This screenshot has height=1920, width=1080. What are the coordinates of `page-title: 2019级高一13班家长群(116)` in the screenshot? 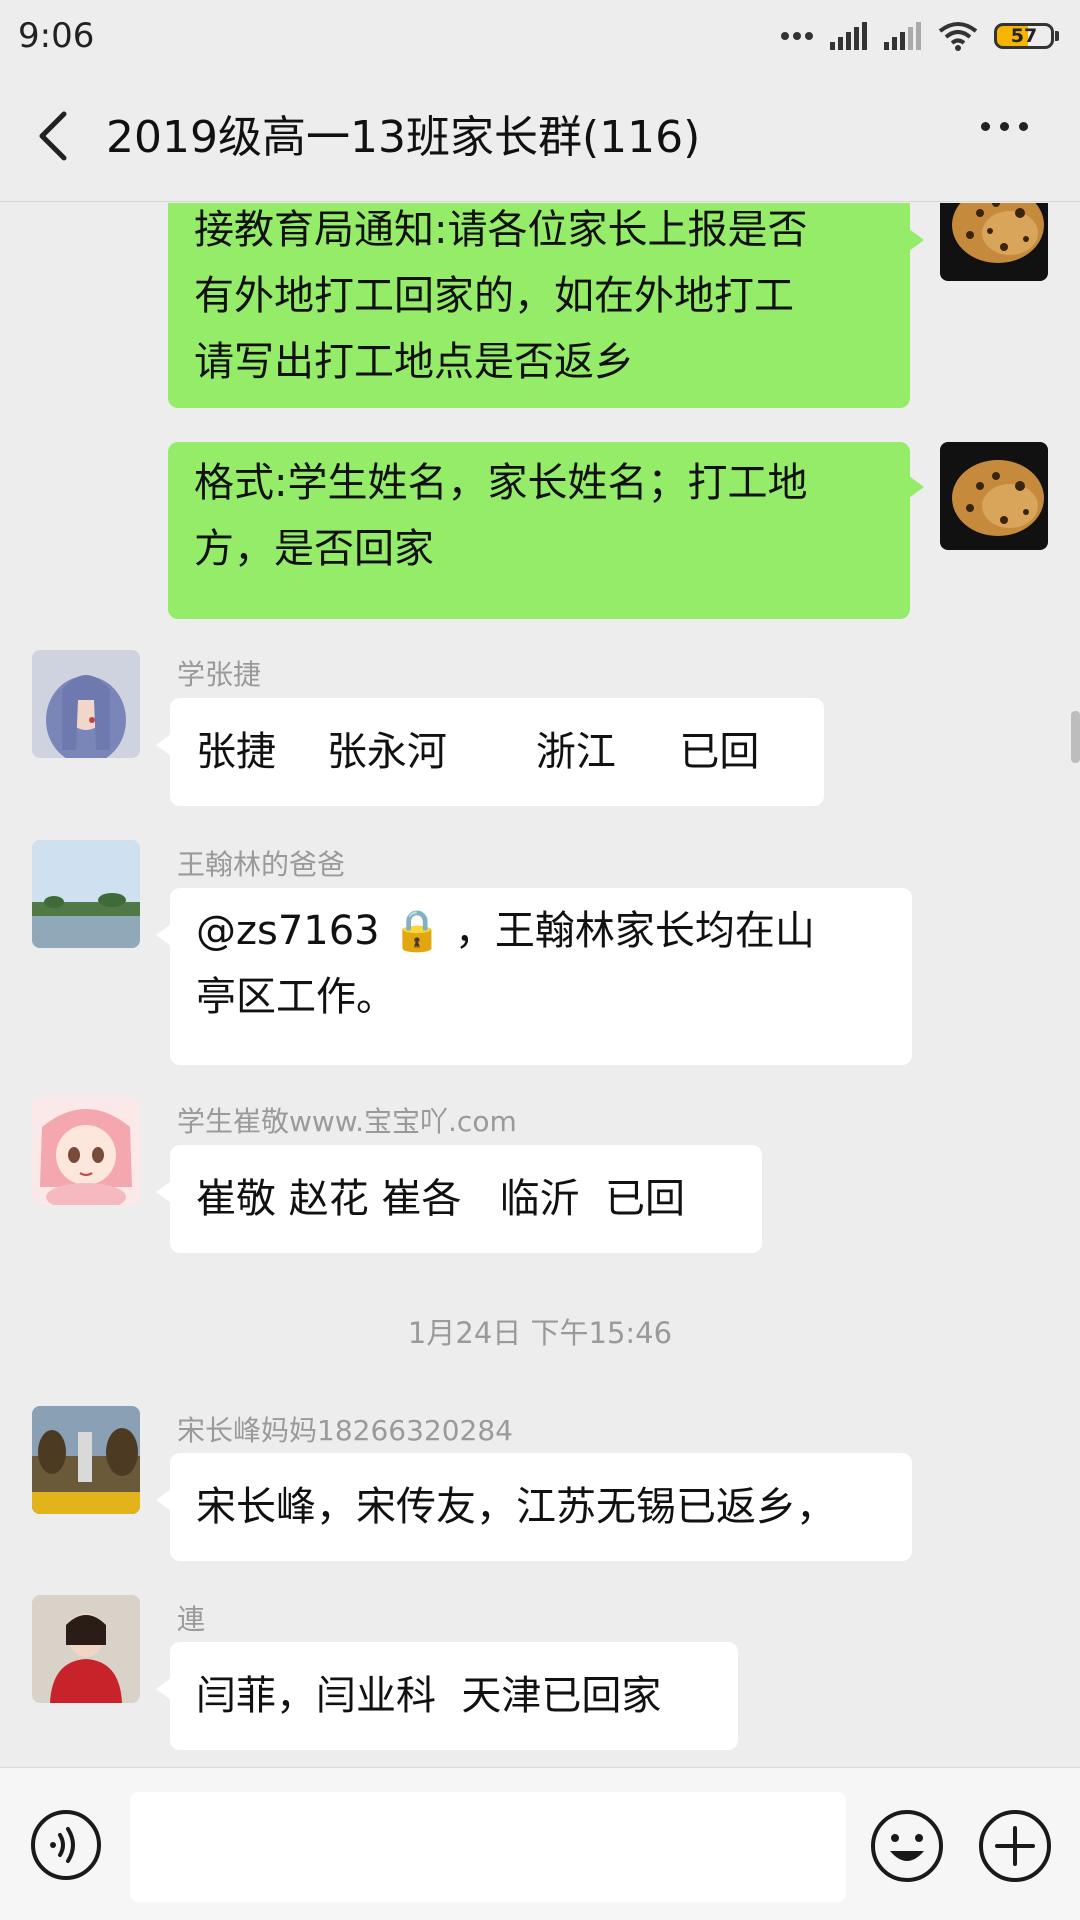 It's located at (403, 137).